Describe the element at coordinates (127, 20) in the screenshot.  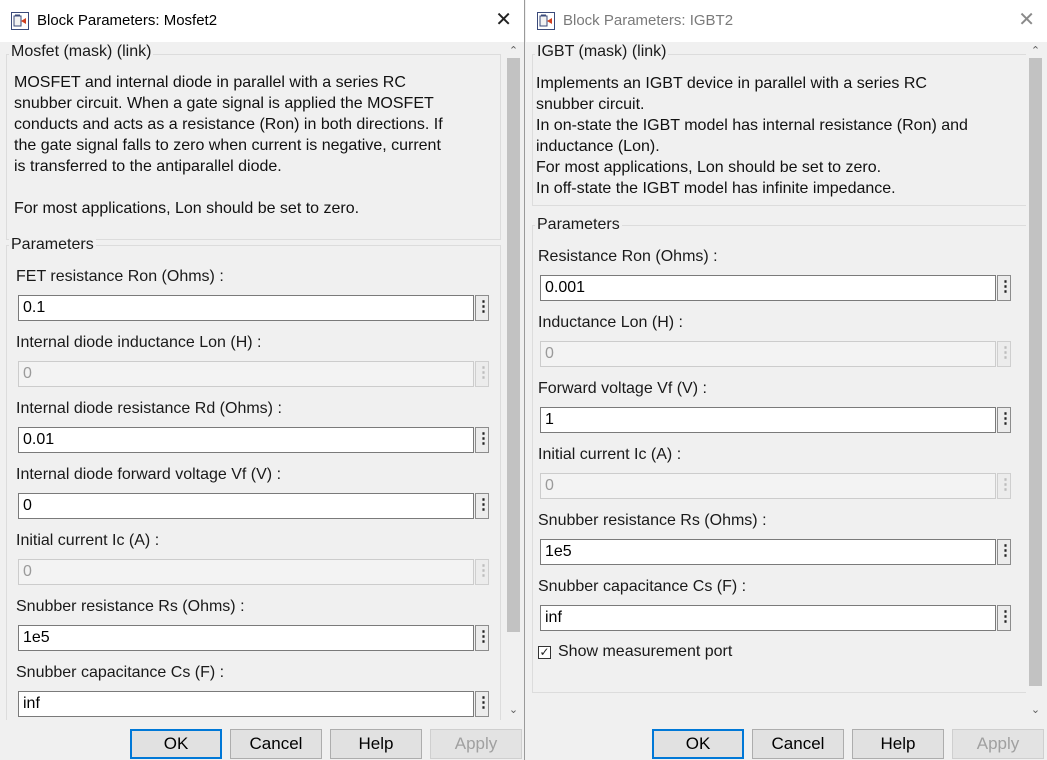
I see `window-title: Block Parameters: Mosfet2` at that location.